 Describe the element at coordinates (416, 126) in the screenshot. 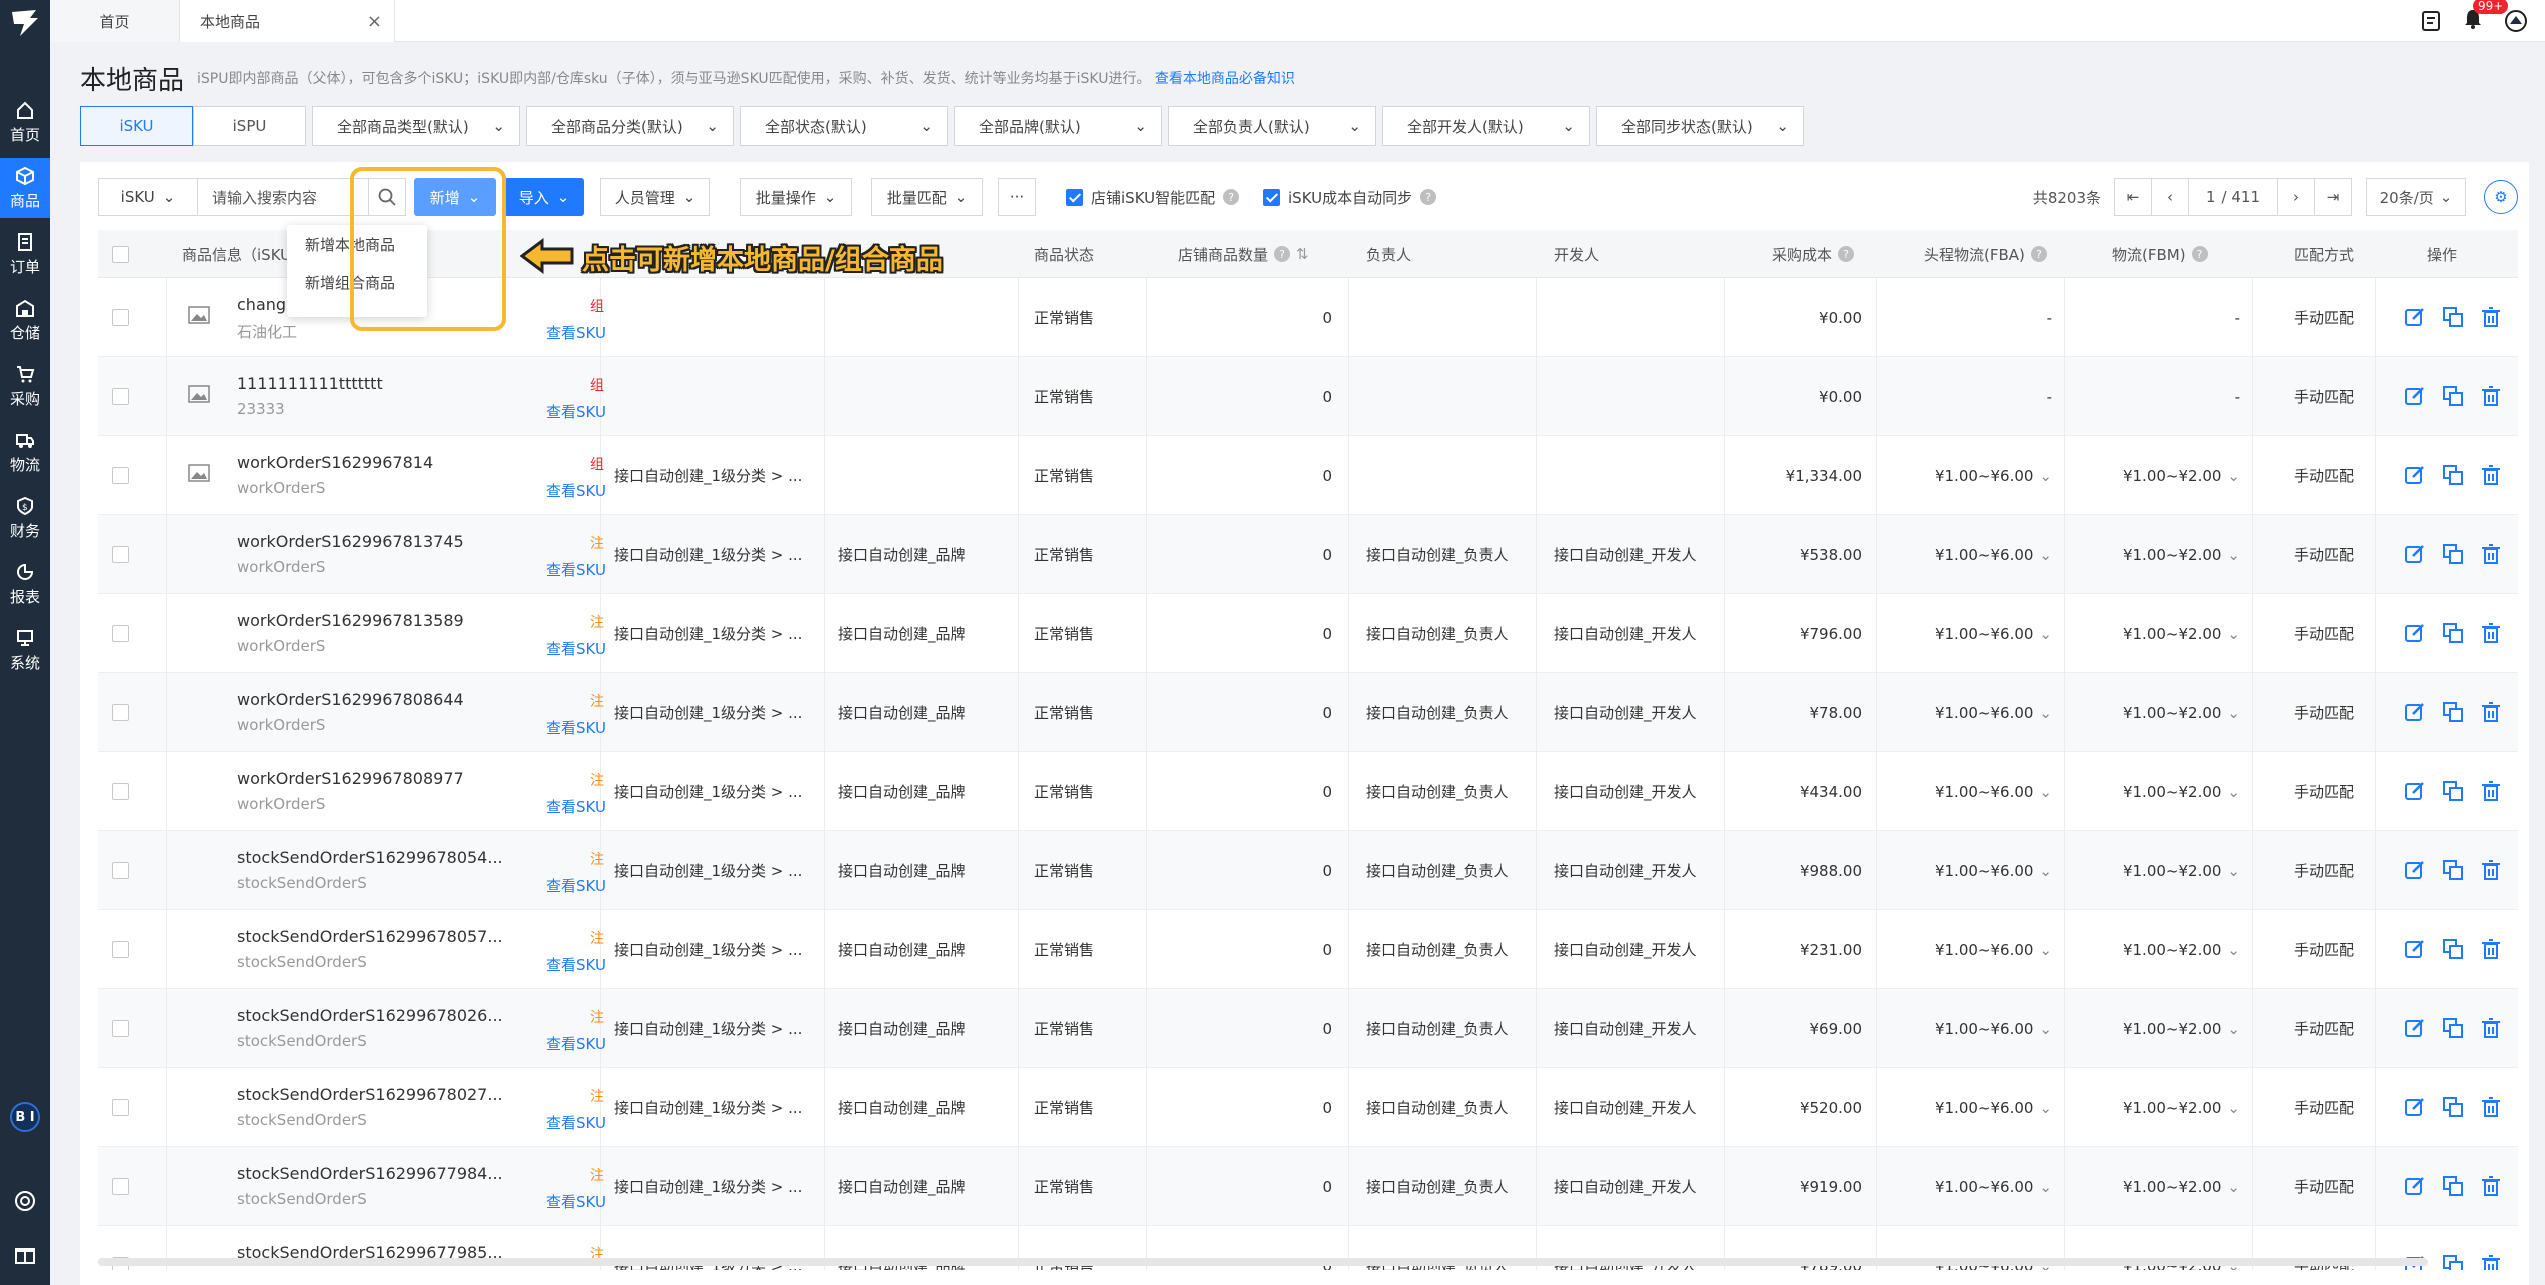

I see `filter-select-0: 全部商品类型(默认) ⌄` at that location.